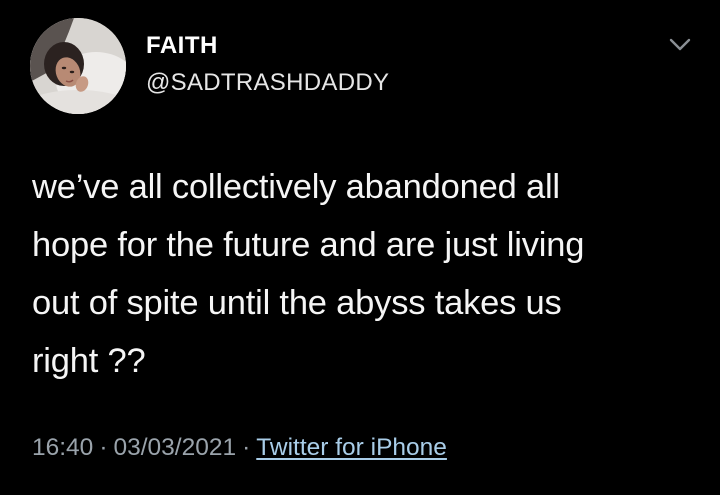 The height and width of the screenshot is (495, 720). What do you see at coordinates (680, 45) in the screenshot?
I see `chevron-down-icon` at bounding box center [680, 45].